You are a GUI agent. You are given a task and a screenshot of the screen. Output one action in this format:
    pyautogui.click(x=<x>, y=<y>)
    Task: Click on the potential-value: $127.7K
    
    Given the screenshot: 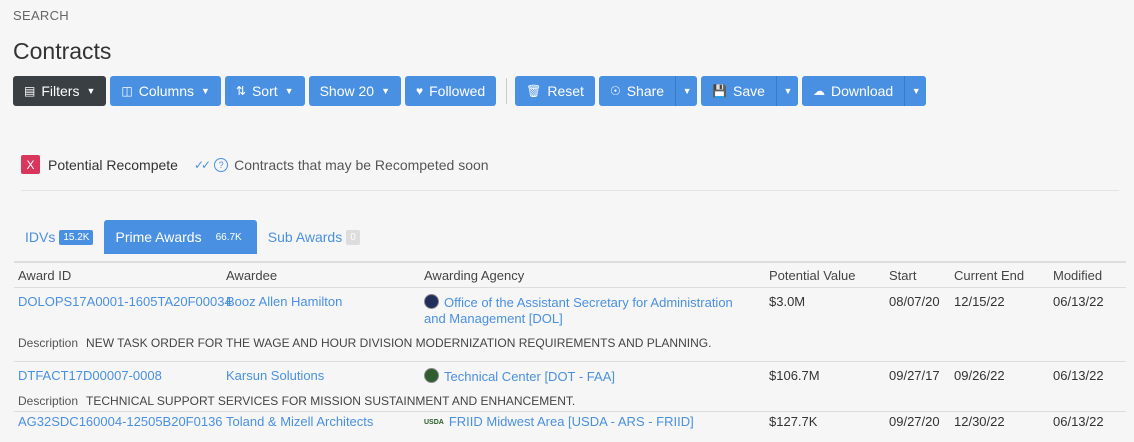 What is the action you would take?
    pyautogui.click(x=793, y=421)
    